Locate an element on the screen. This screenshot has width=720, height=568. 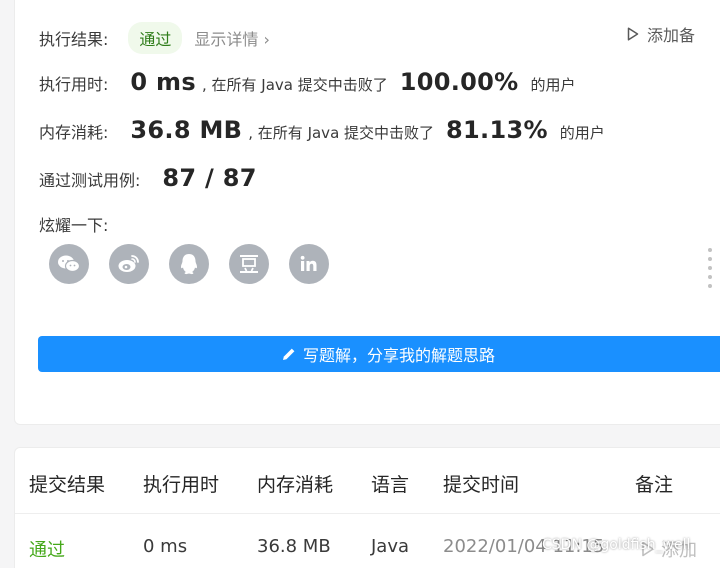
header-time: 提交时间 is located at coordinates (481, 485).